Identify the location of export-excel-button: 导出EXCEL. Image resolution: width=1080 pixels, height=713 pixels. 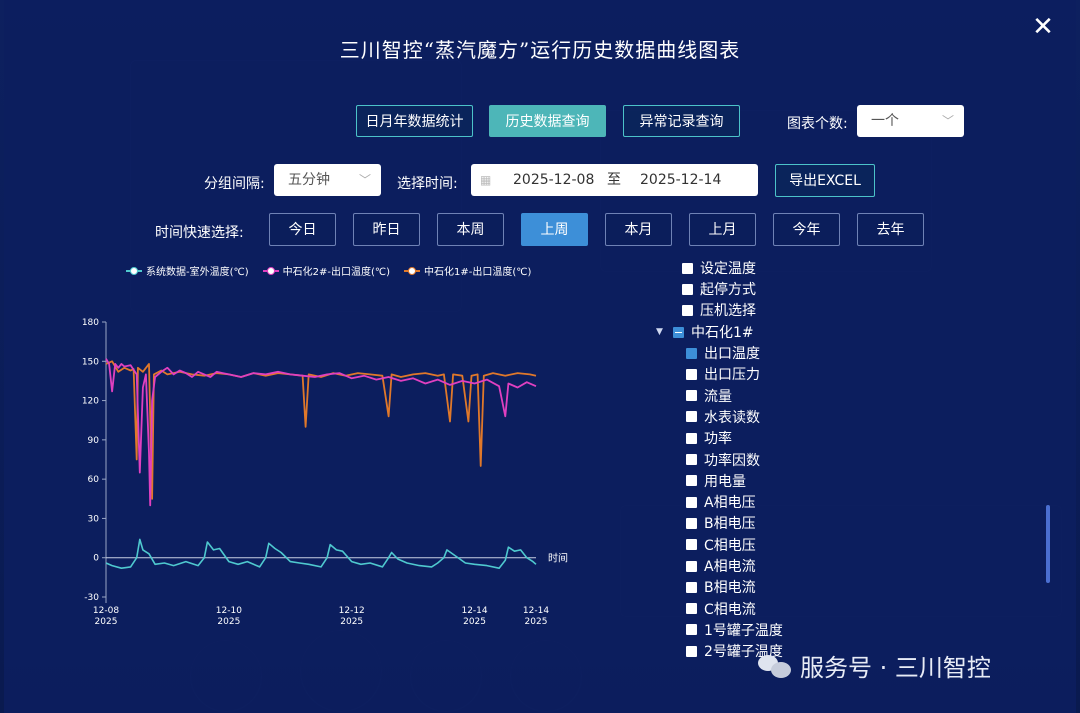
(825, 180).